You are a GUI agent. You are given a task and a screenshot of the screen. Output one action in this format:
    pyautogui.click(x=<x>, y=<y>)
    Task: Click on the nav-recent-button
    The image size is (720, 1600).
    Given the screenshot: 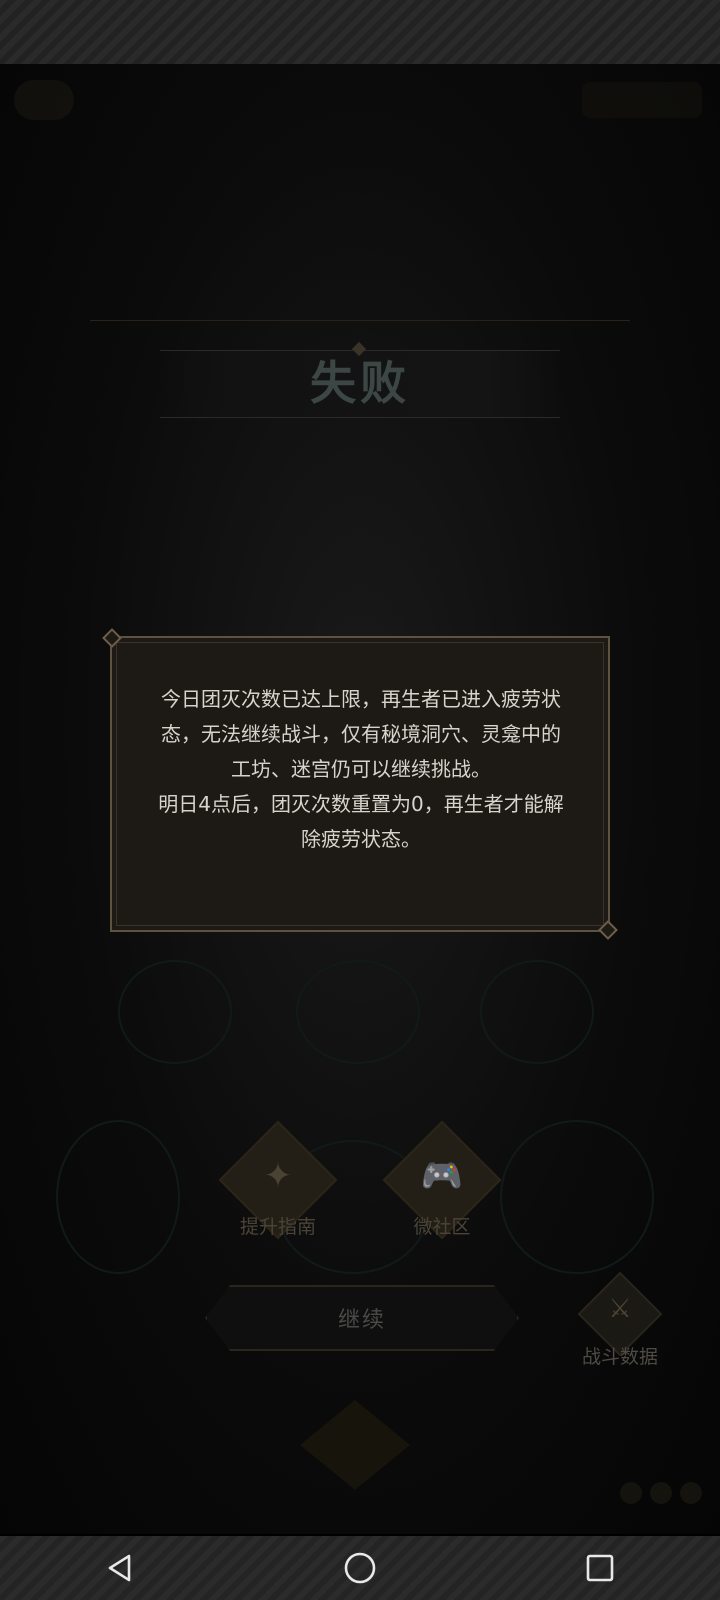 What is the action you would take?
    pyautogui.click(x=600, y=1568)
    